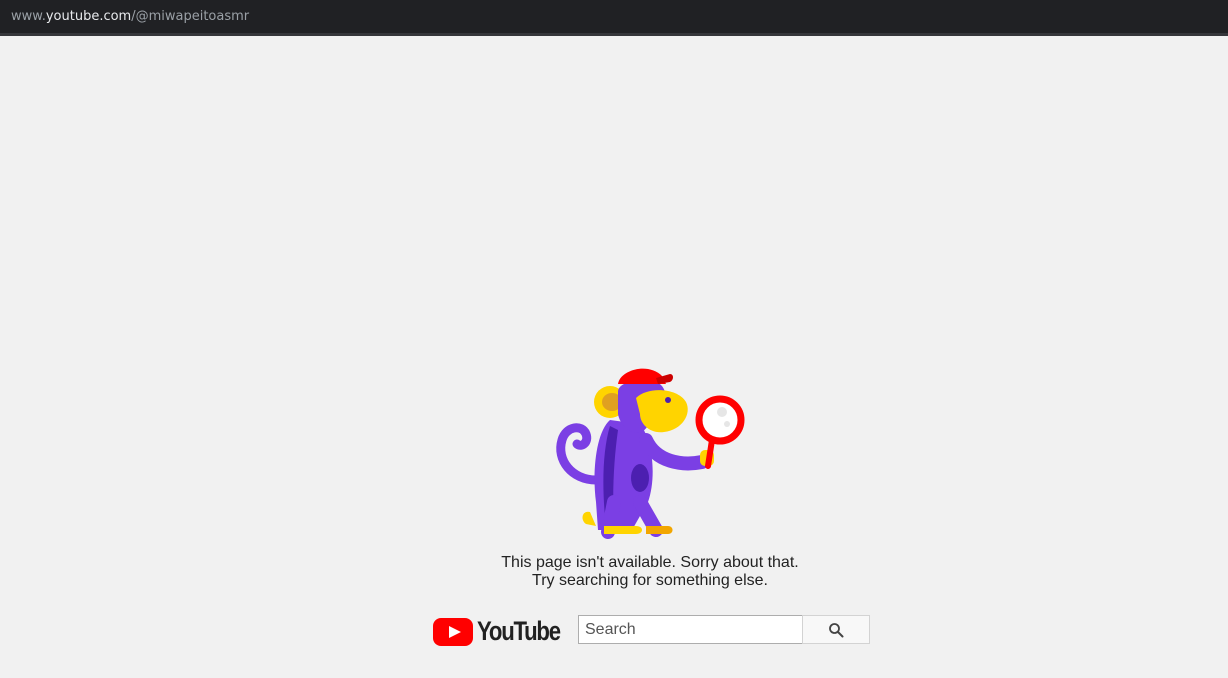  I want to click on search-button, so click(836, 629).